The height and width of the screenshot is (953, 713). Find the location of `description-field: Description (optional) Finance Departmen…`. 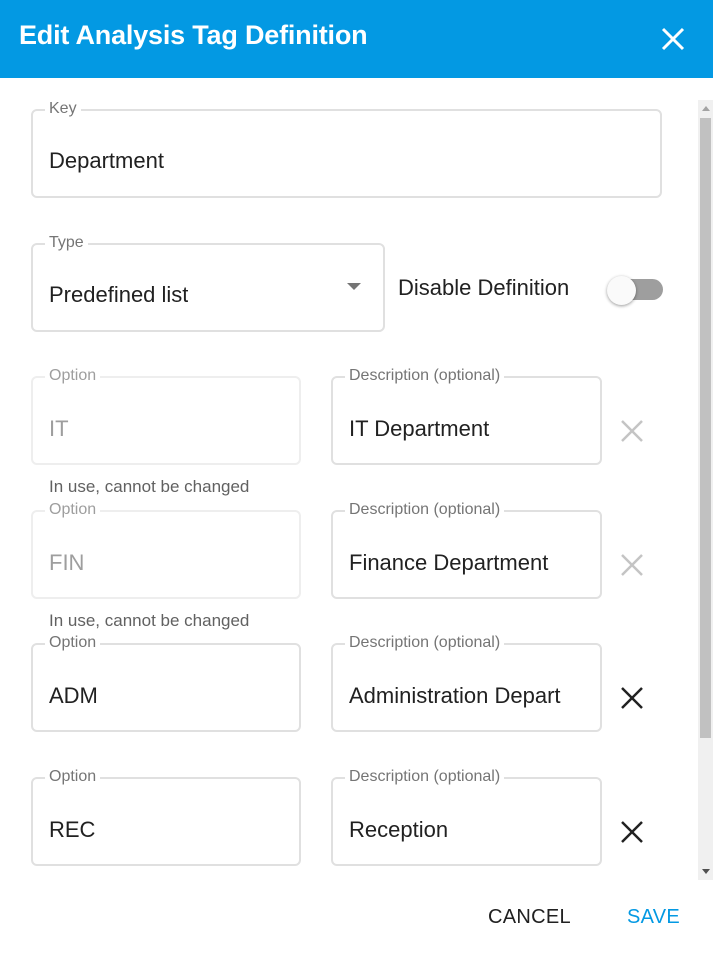

description-field: Description (optional) Finance Departmen… is located at coordinates (466, 550).